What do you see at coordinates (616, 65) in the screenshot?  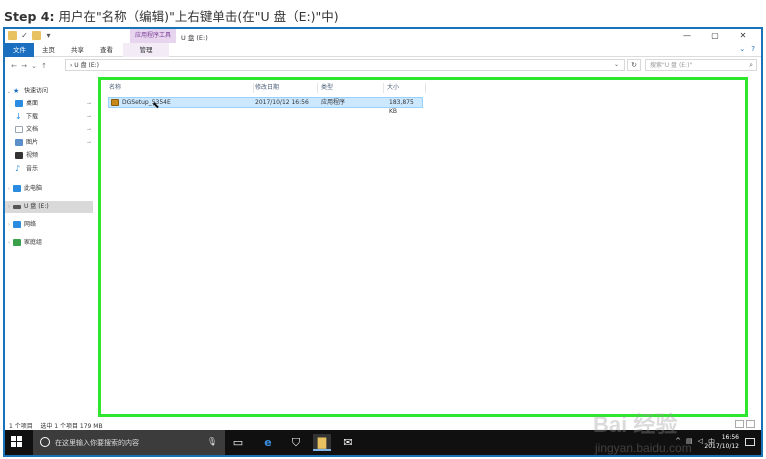 I see `address-dropdown-icon: ⌄` at bounding box center [616, 65].